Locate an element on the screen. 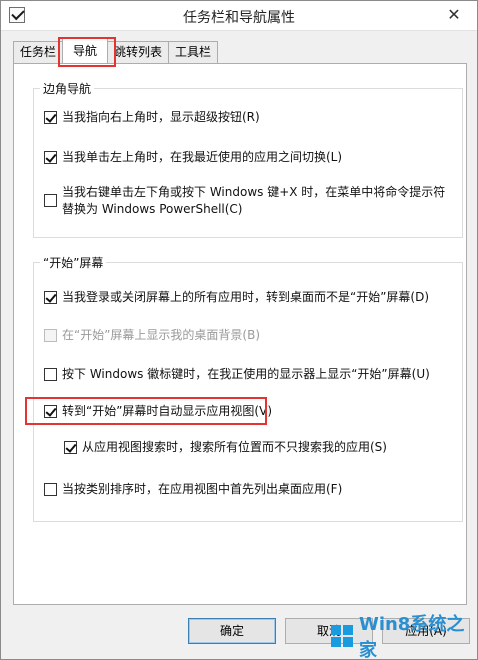  windows-logo-icon is located at coordinates (342, 636).